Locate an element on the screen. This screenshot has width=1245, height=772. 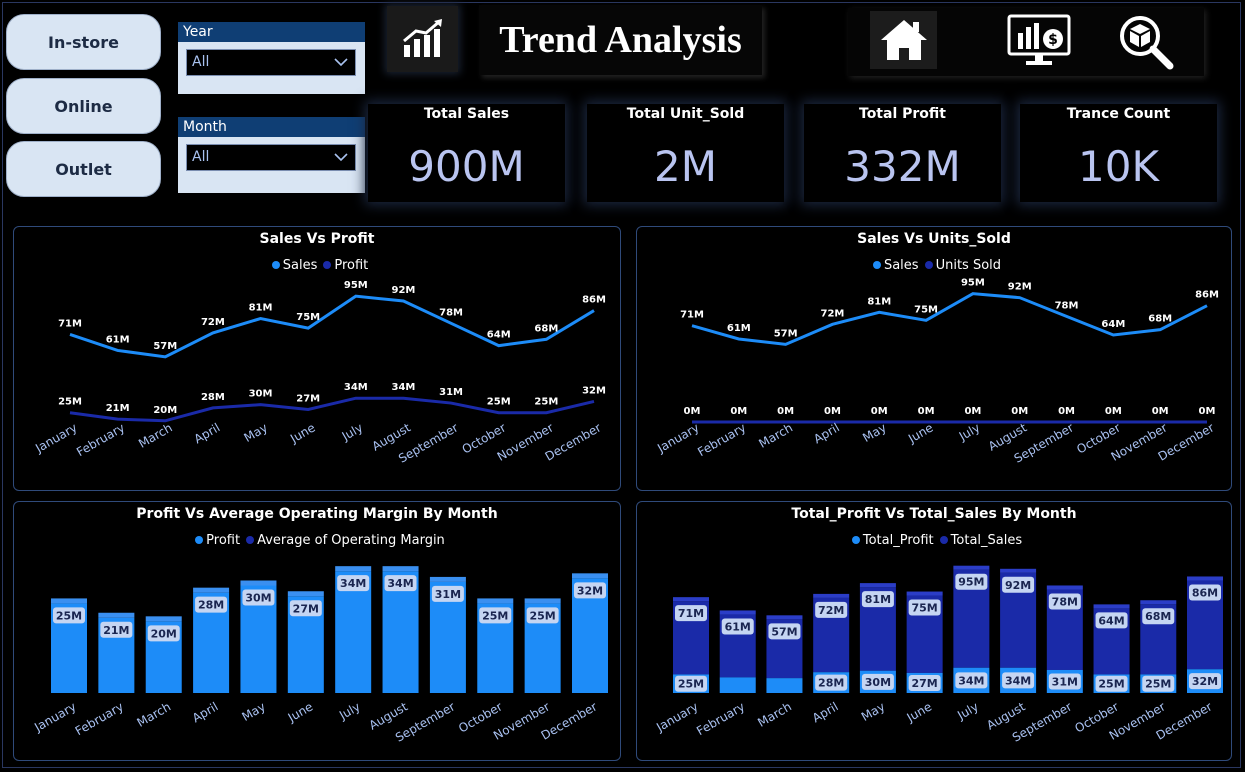
data-label: 28M is located at coordinates (213, 397).